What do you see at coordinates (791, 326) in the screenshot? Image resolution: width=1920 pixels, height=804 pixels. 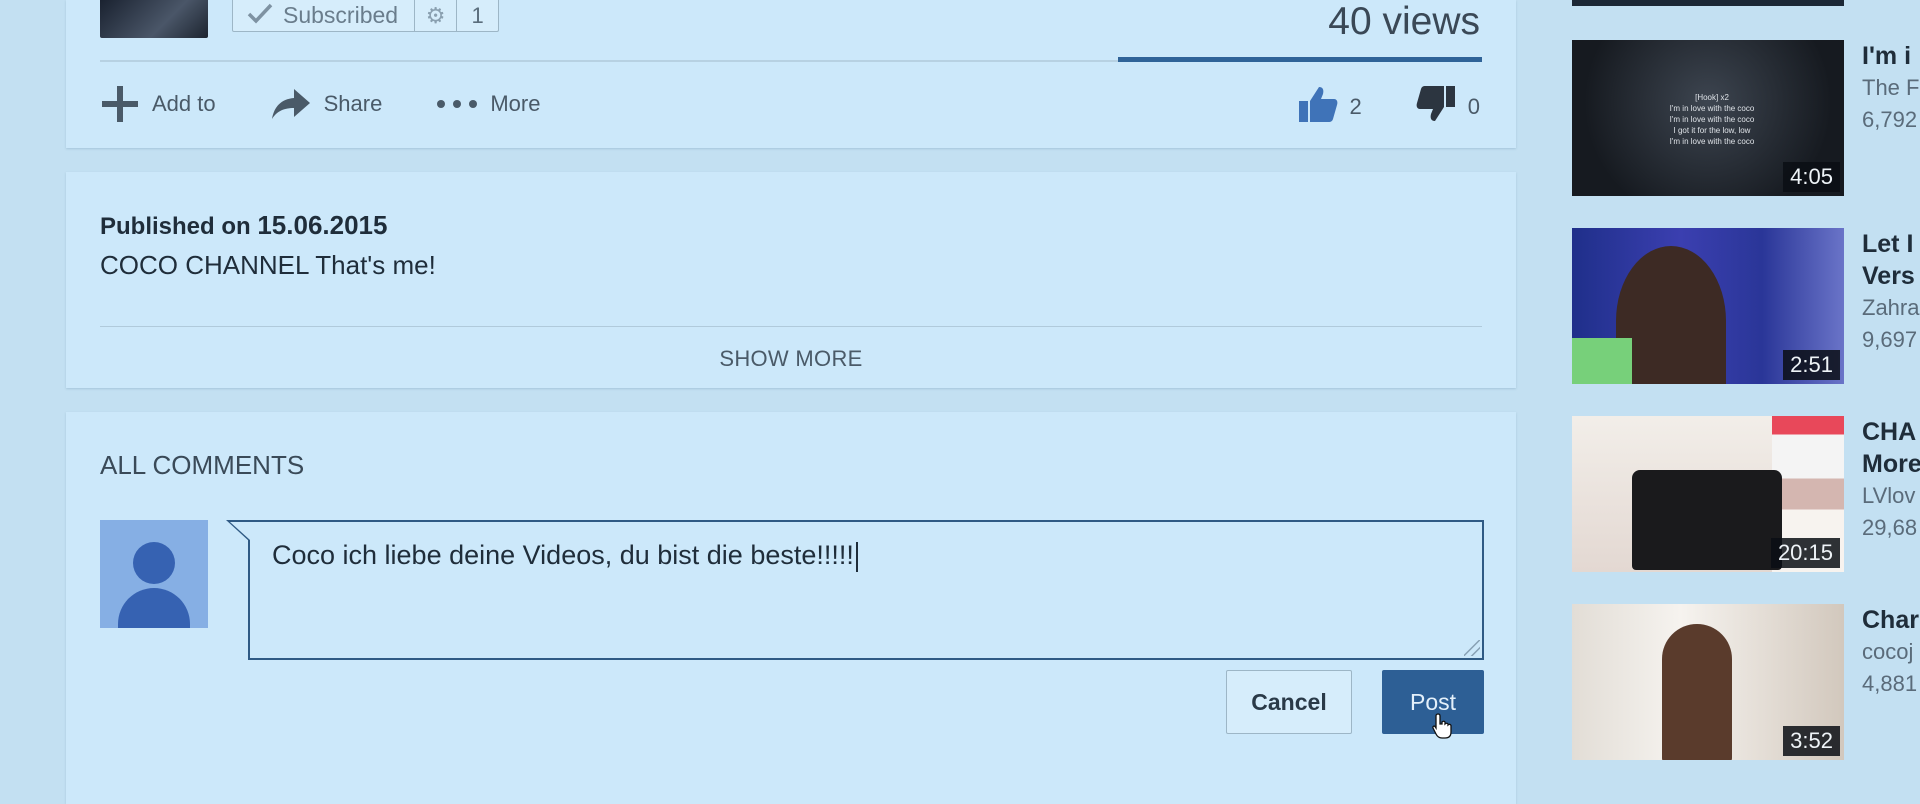 I see `divider` at bounding box center [791, 326].